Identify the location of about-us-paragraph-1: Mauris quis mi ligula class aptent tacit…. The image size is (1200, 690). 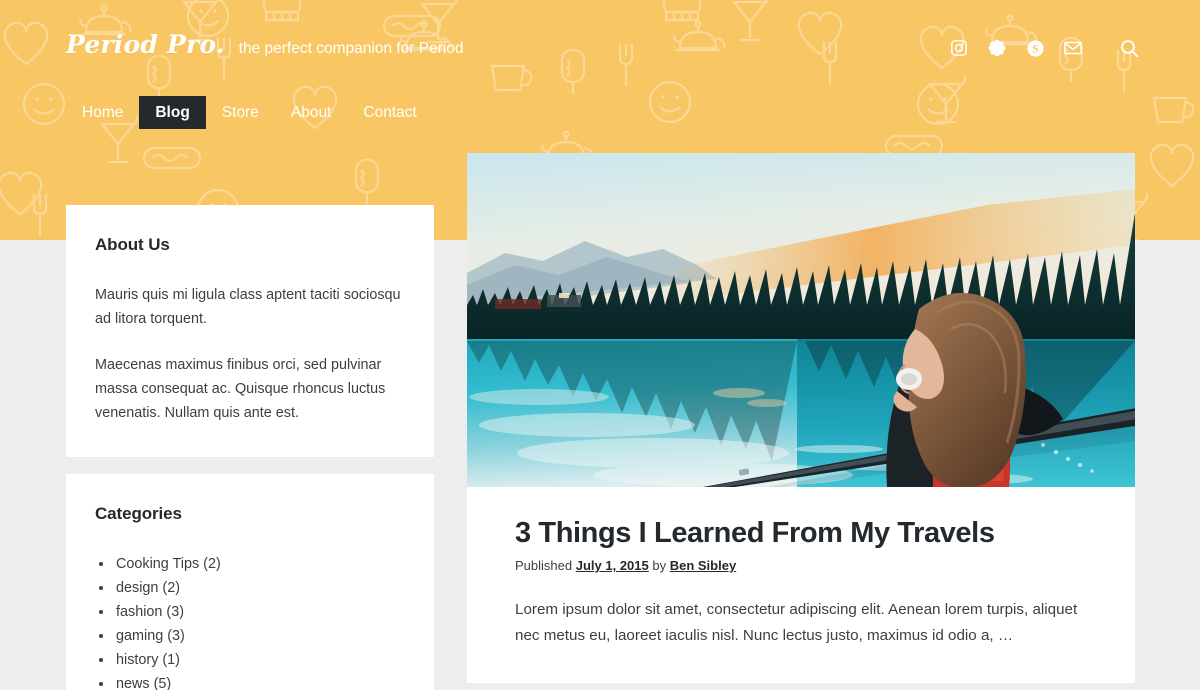
(248, 307).